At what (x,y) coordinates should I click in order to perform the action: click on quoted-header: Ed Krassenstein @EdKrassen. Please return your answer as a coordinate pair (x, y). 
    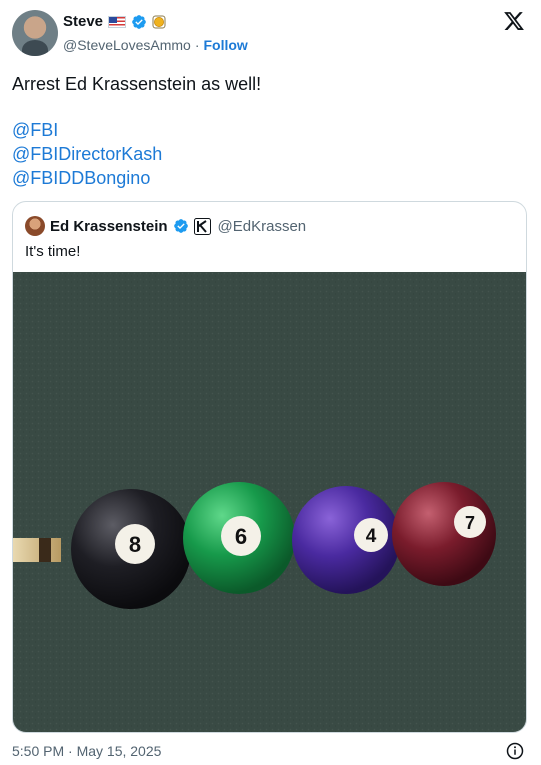
    Looking at the image, I should click on (165, 226).